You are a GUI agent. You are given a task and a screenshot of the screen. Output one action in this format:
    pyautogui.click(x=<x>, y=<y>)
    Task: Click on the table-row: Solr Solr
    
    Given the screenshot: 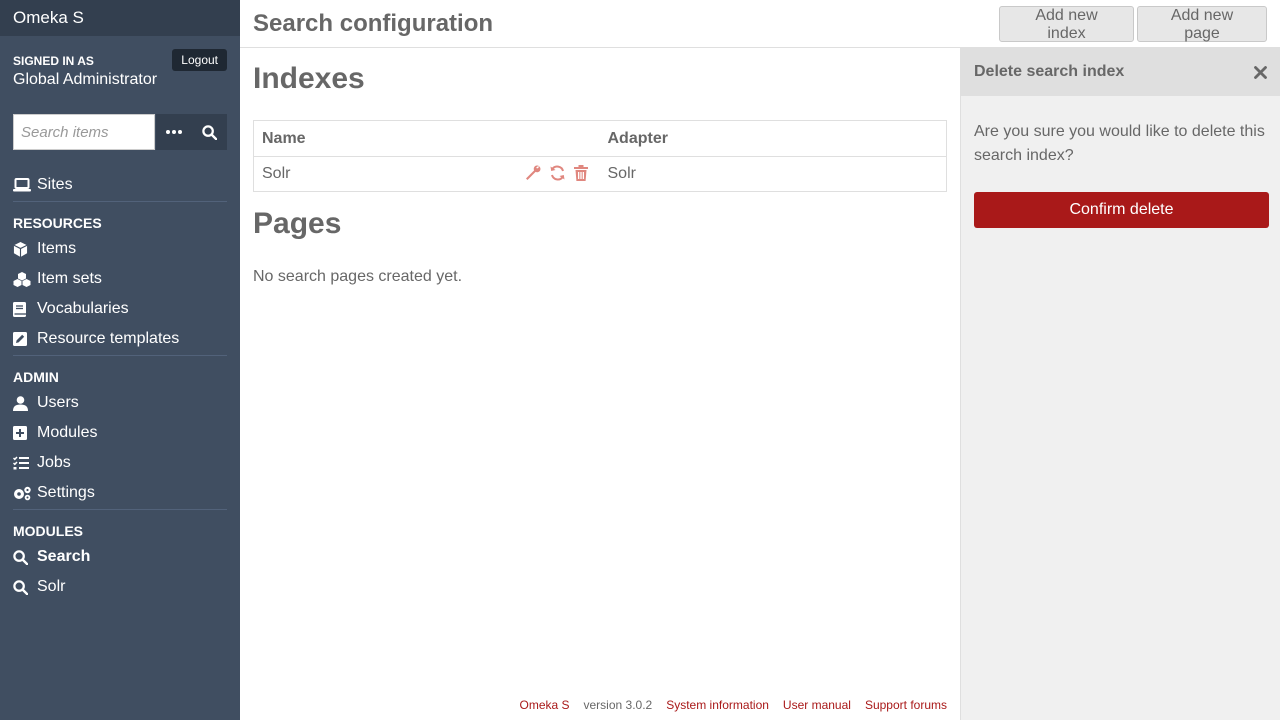 What is the action you would take?
    pyautogui.click(x=600, y=174)
    